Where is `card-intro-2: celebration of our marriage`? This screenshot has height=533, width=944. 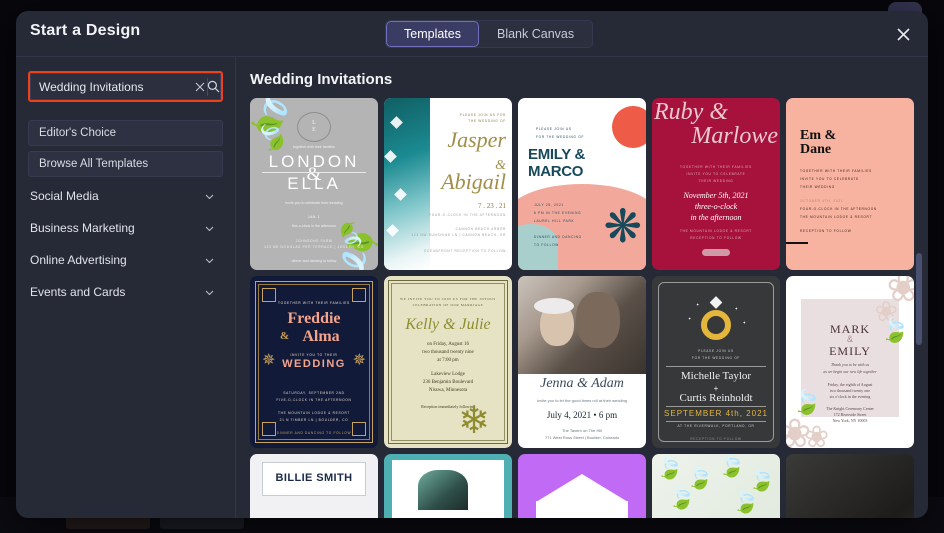
card-intro-2: celebration of our marriage is located at coordinates (448, 305).